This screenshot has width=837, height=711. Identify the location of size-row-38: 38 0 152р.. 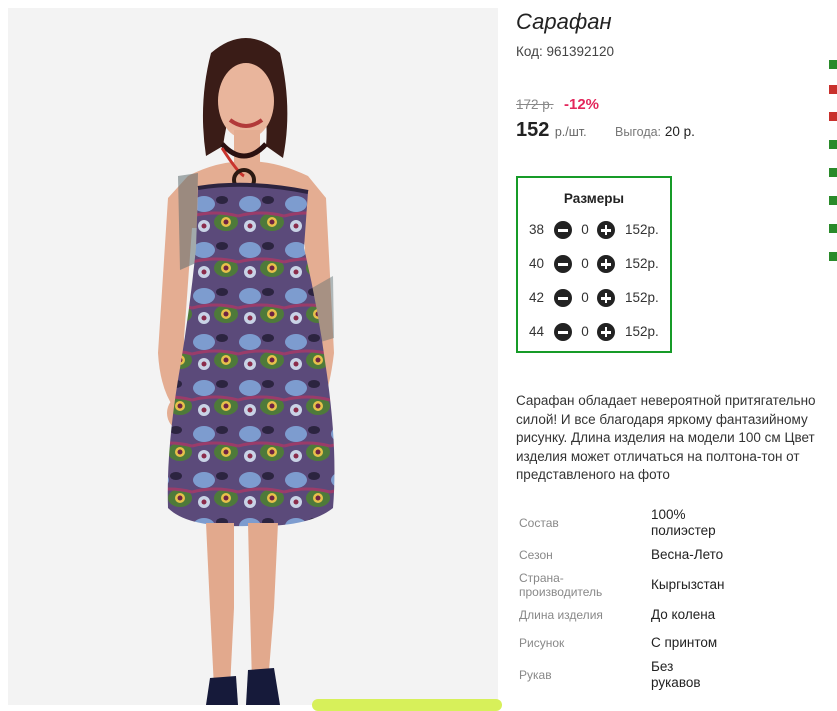
(599, 230).